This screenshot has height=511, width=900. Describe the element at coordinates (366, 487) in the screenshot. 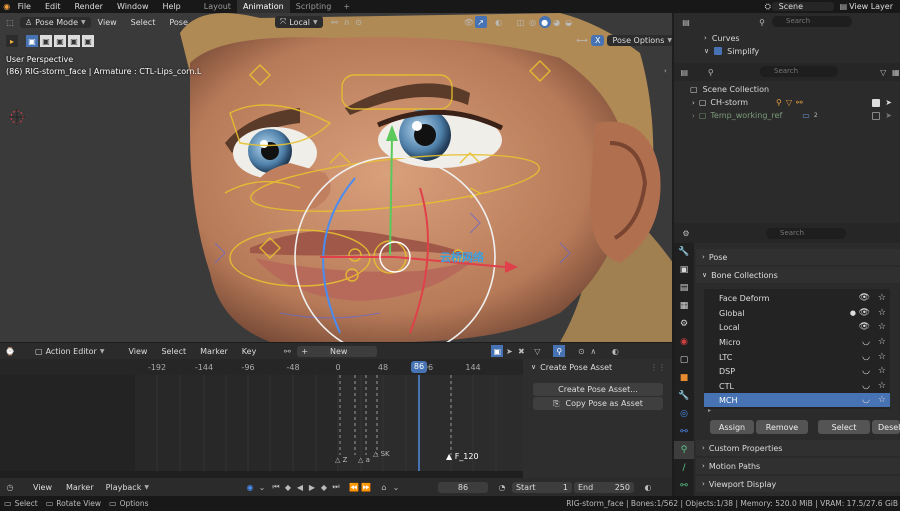

I see `keyframe-next-icon: ⏩` at that location.